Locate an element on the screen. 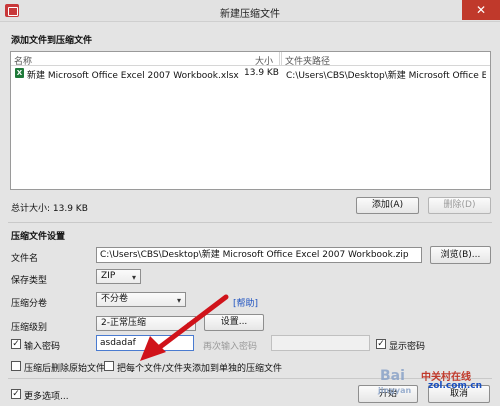 The image size is (500, 406). file-row-size: 13.9 KB is located at coordinates (261, 73).